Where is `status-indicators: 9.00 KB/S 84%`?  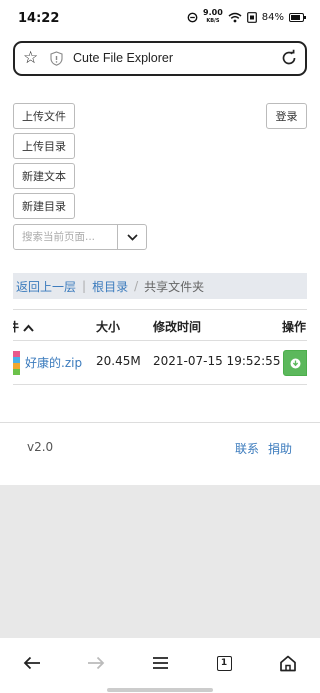
status-indicators: 9.00 KB/S 84% is located at coordinates (246, 17).